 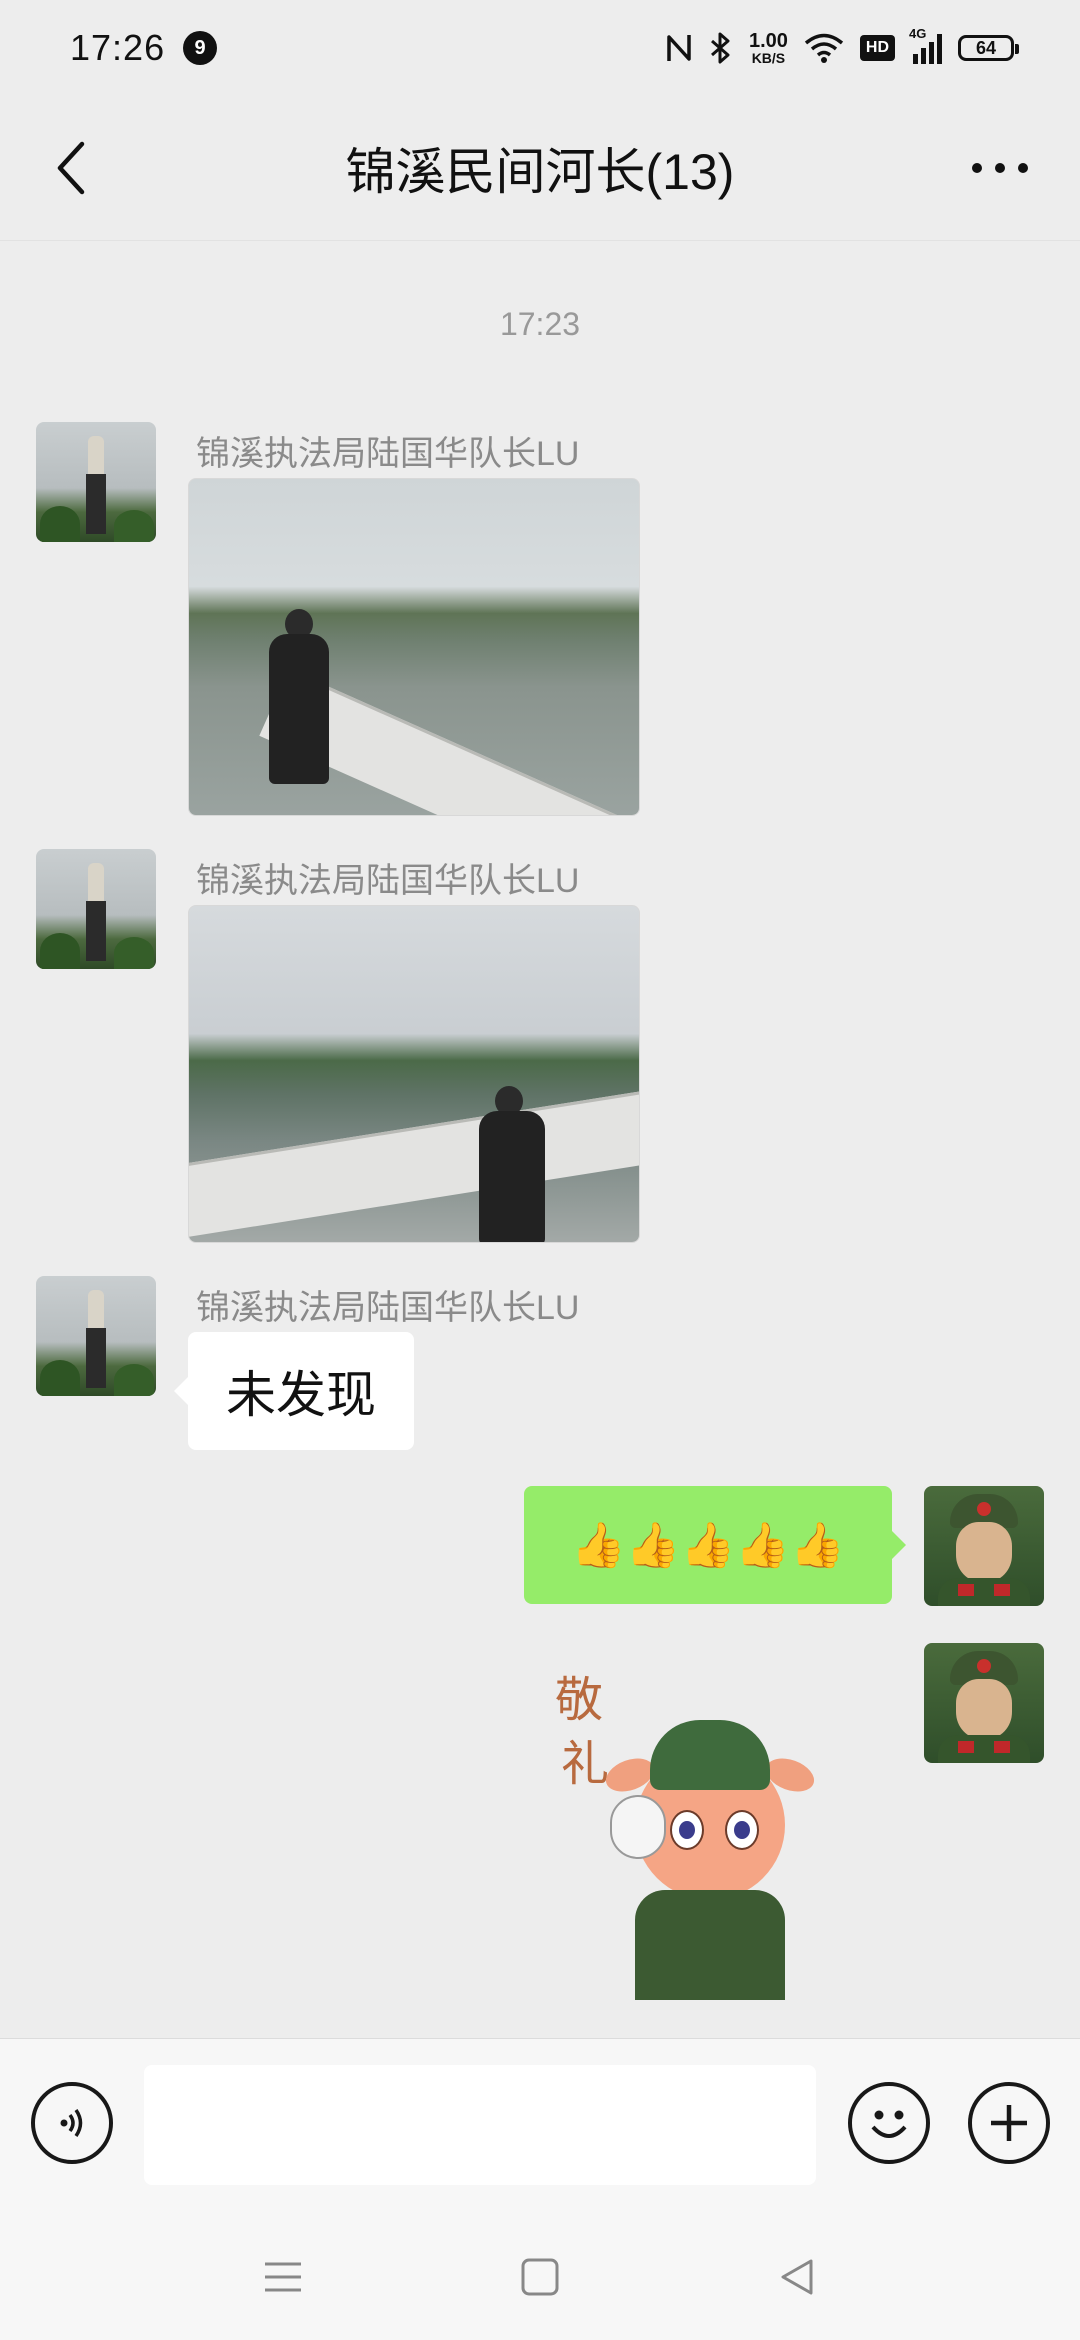 I want to click on back-button, so click(x=72, y=168).